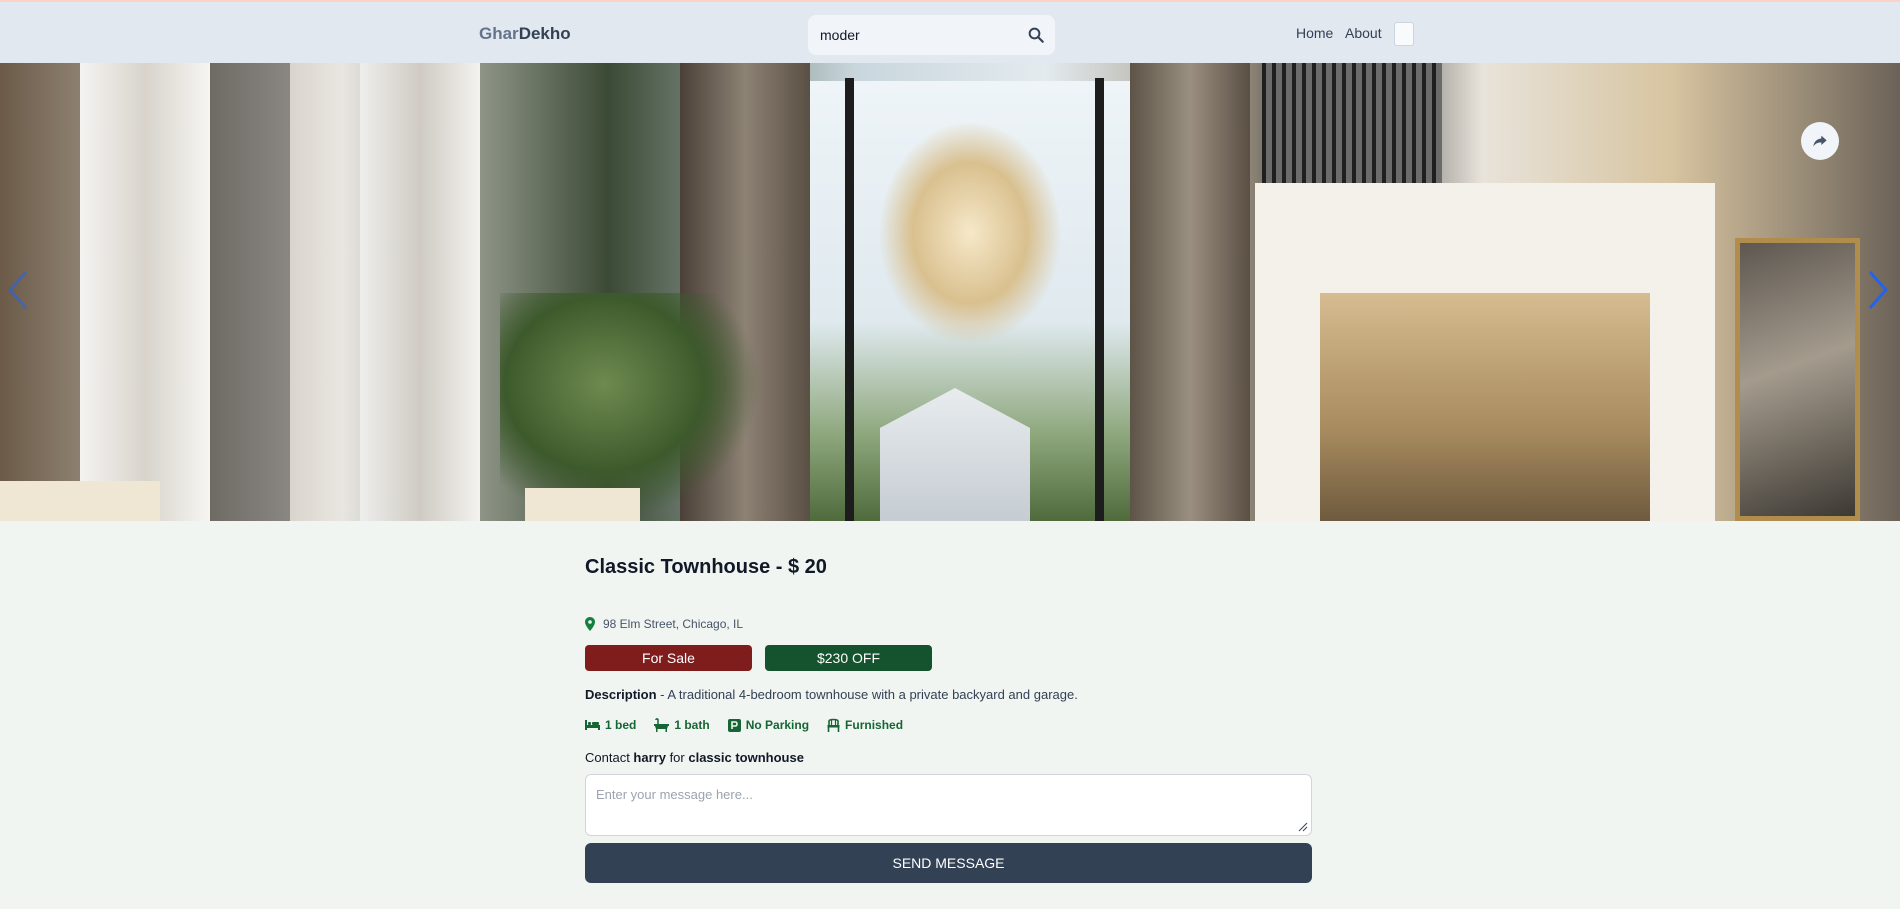 This screenshot has height=909, width=1900. I want to click on send-message-button: Send Message, so click(948, 863).